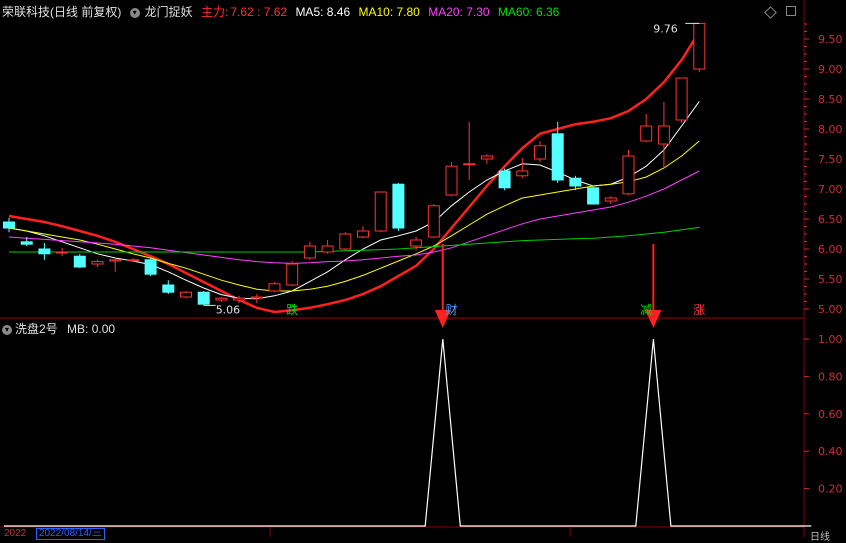  What do you see at coordinates (15, 533) in the screenshot?
I see `date-stub: 2022` at bounding box center [15, 533].